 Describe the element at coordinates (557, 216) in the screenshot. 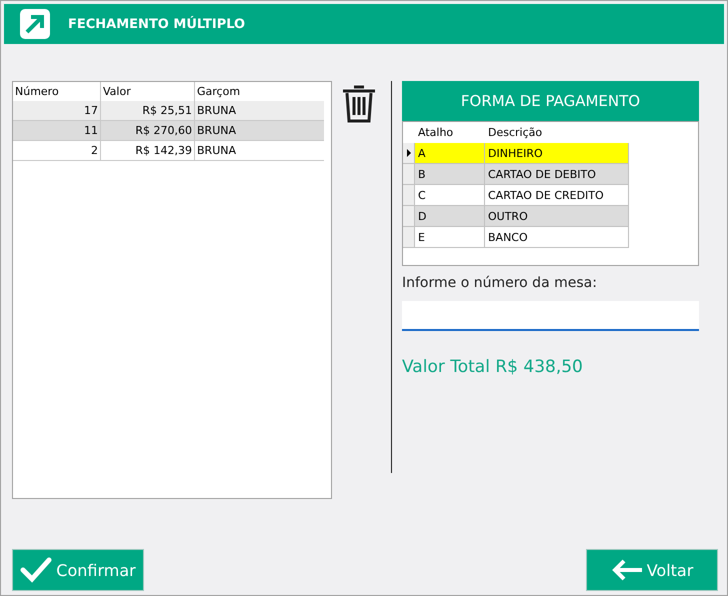

I see `table-cell: OUTRO` at that location.